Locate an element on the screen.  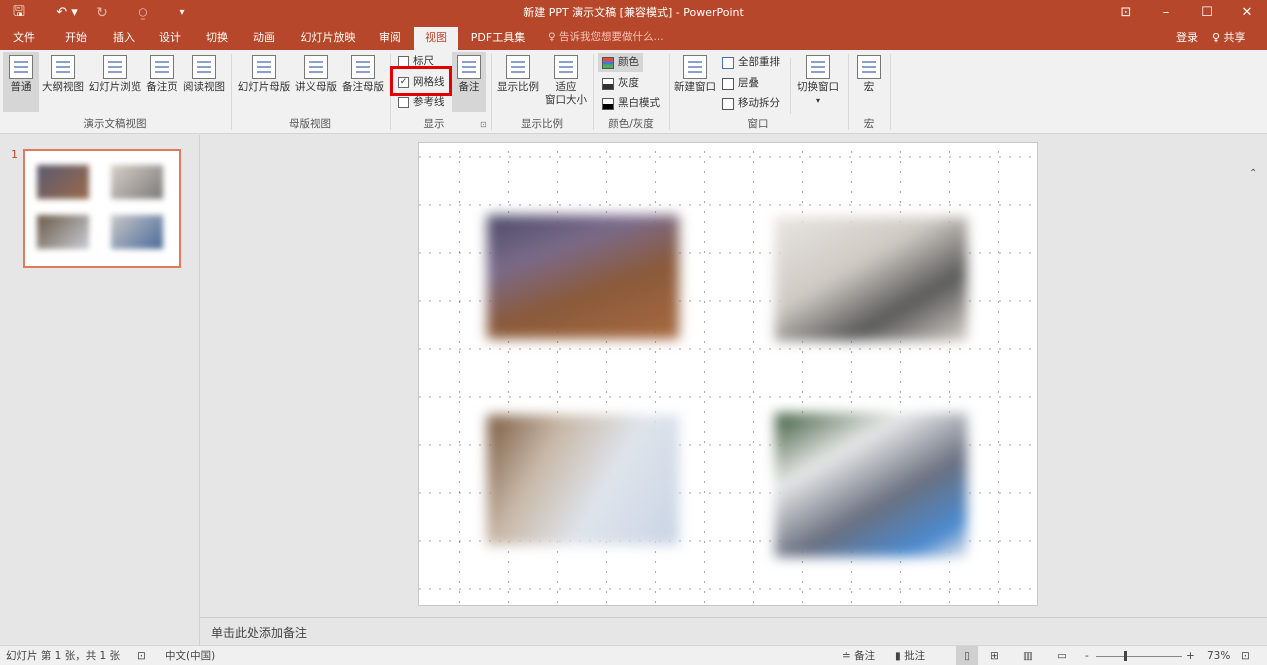
ribbon-display-options-icon: ⊡ is located at coordinates (1126, 12).